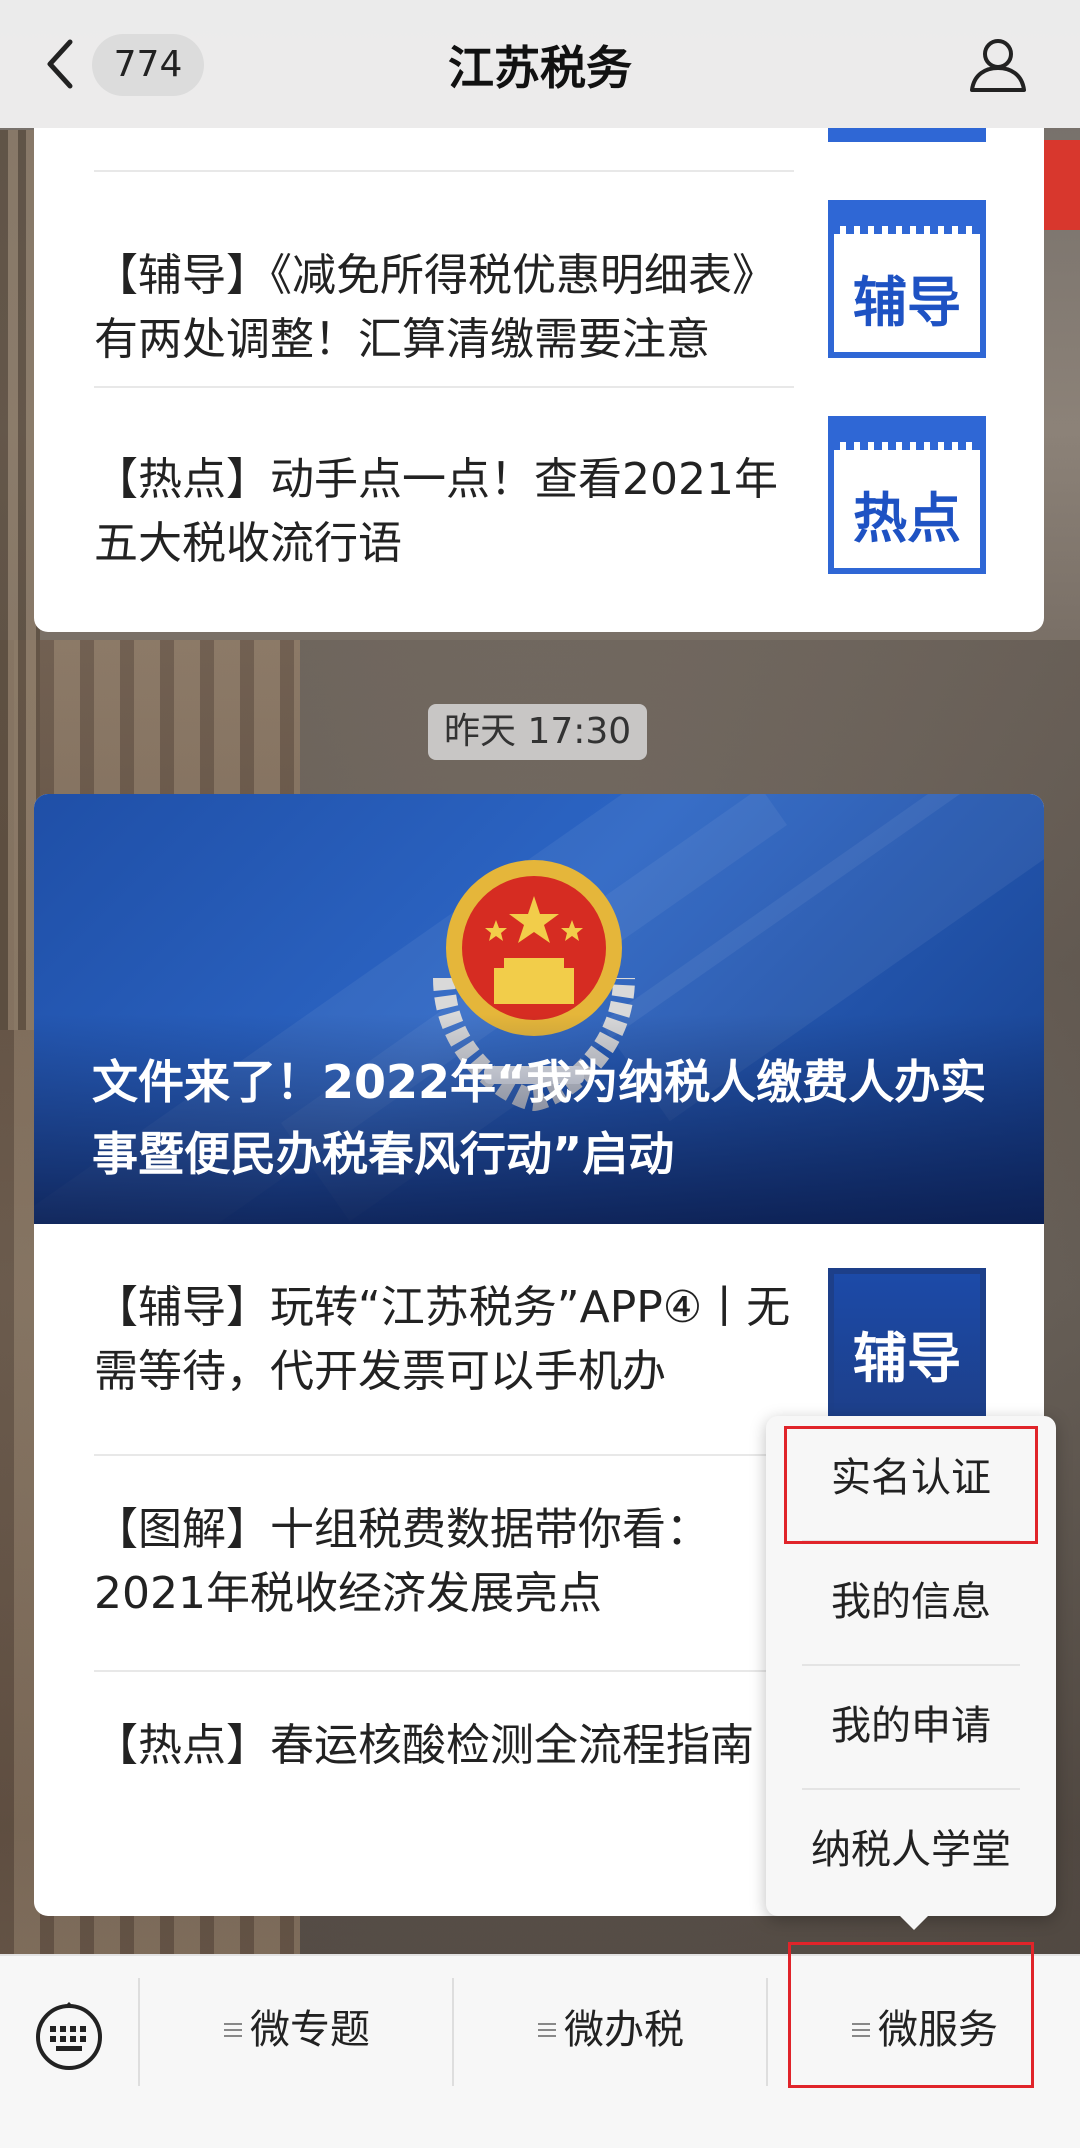 This screenshot has width=1080, height=2148. Describe the element at coordinates (424, 1745) in the screenshot. I see `article-title: 【热点】春运核酸检测全流程指南` at that location.